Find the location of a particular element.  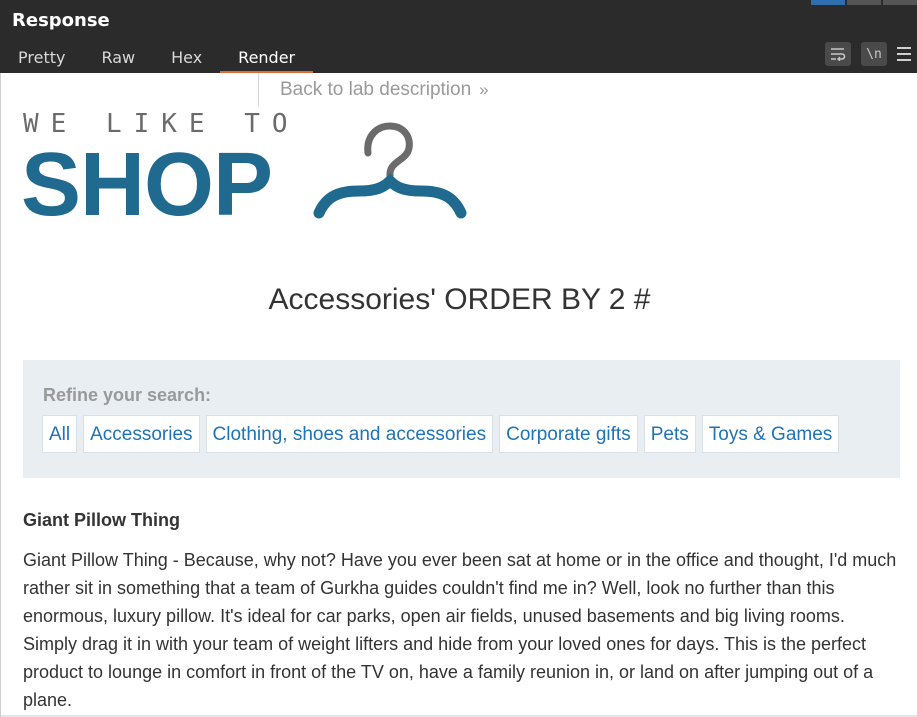

page-title: Accessories' ORDER BY 2 # is located at coordinates (459, 299).